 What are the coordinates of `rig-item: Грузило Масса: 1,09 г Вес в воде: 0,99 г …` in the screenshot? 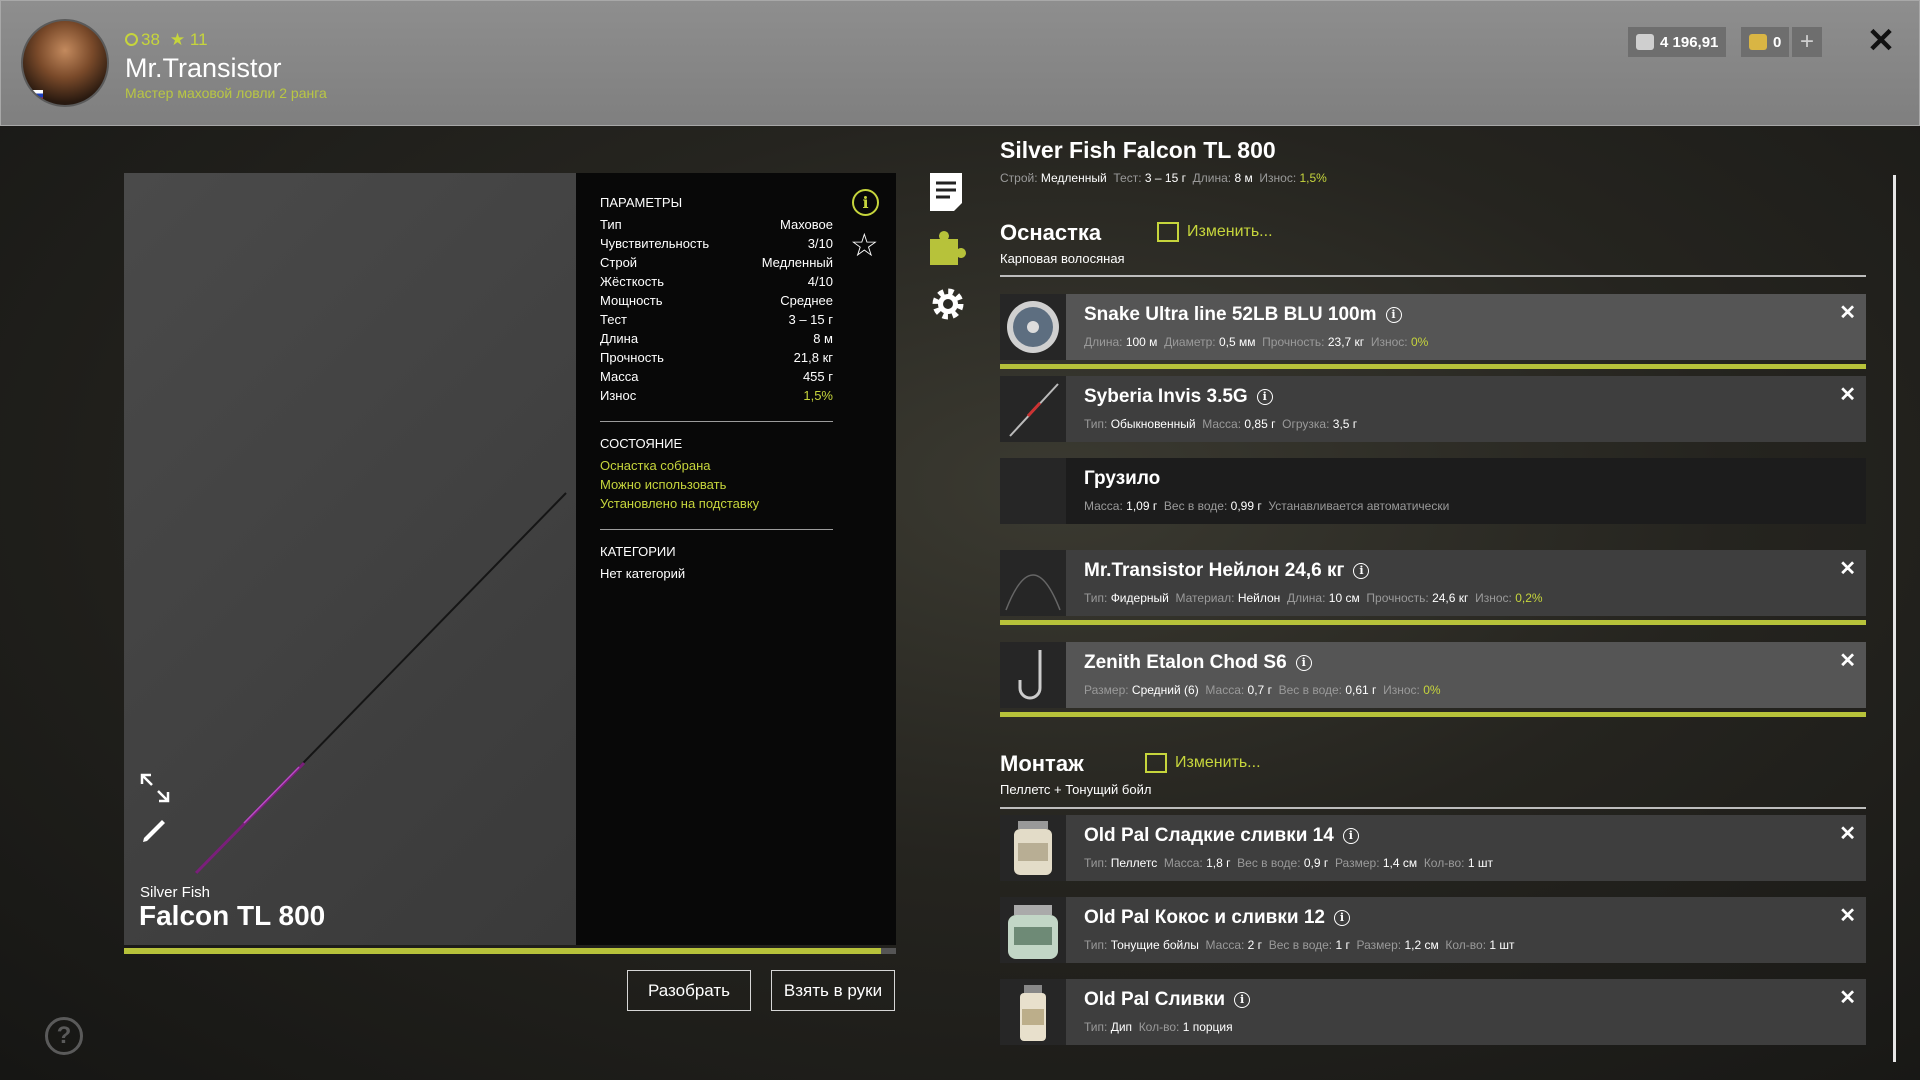 It's located at (1433, 491).